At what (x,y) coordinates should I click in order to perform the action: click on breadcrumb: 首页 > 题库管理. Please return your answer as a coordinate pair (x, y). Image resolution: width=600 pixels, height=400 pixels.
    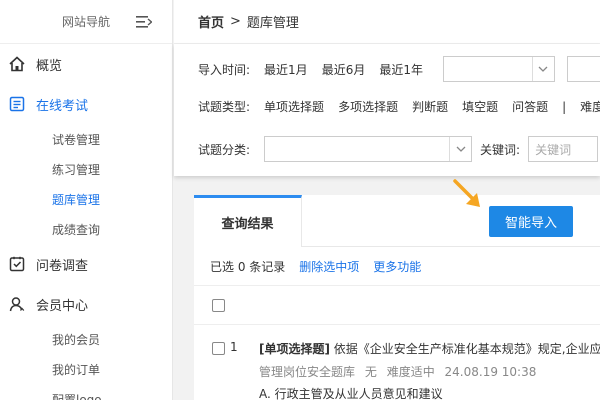
    Looking at the image, I should click on (387, 22).